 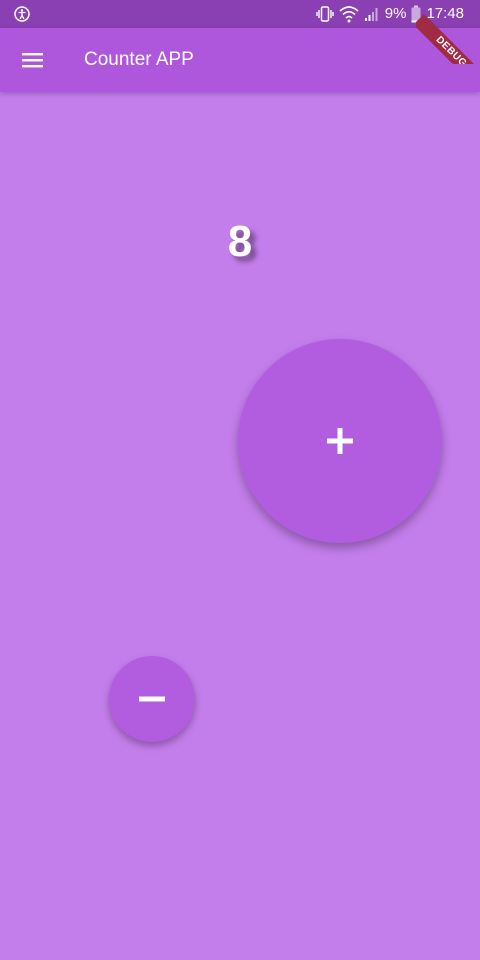 What do you see at coordinates (416, 14) in the screenshot?
I see `battery-icon` at bounding box center [416, 14].